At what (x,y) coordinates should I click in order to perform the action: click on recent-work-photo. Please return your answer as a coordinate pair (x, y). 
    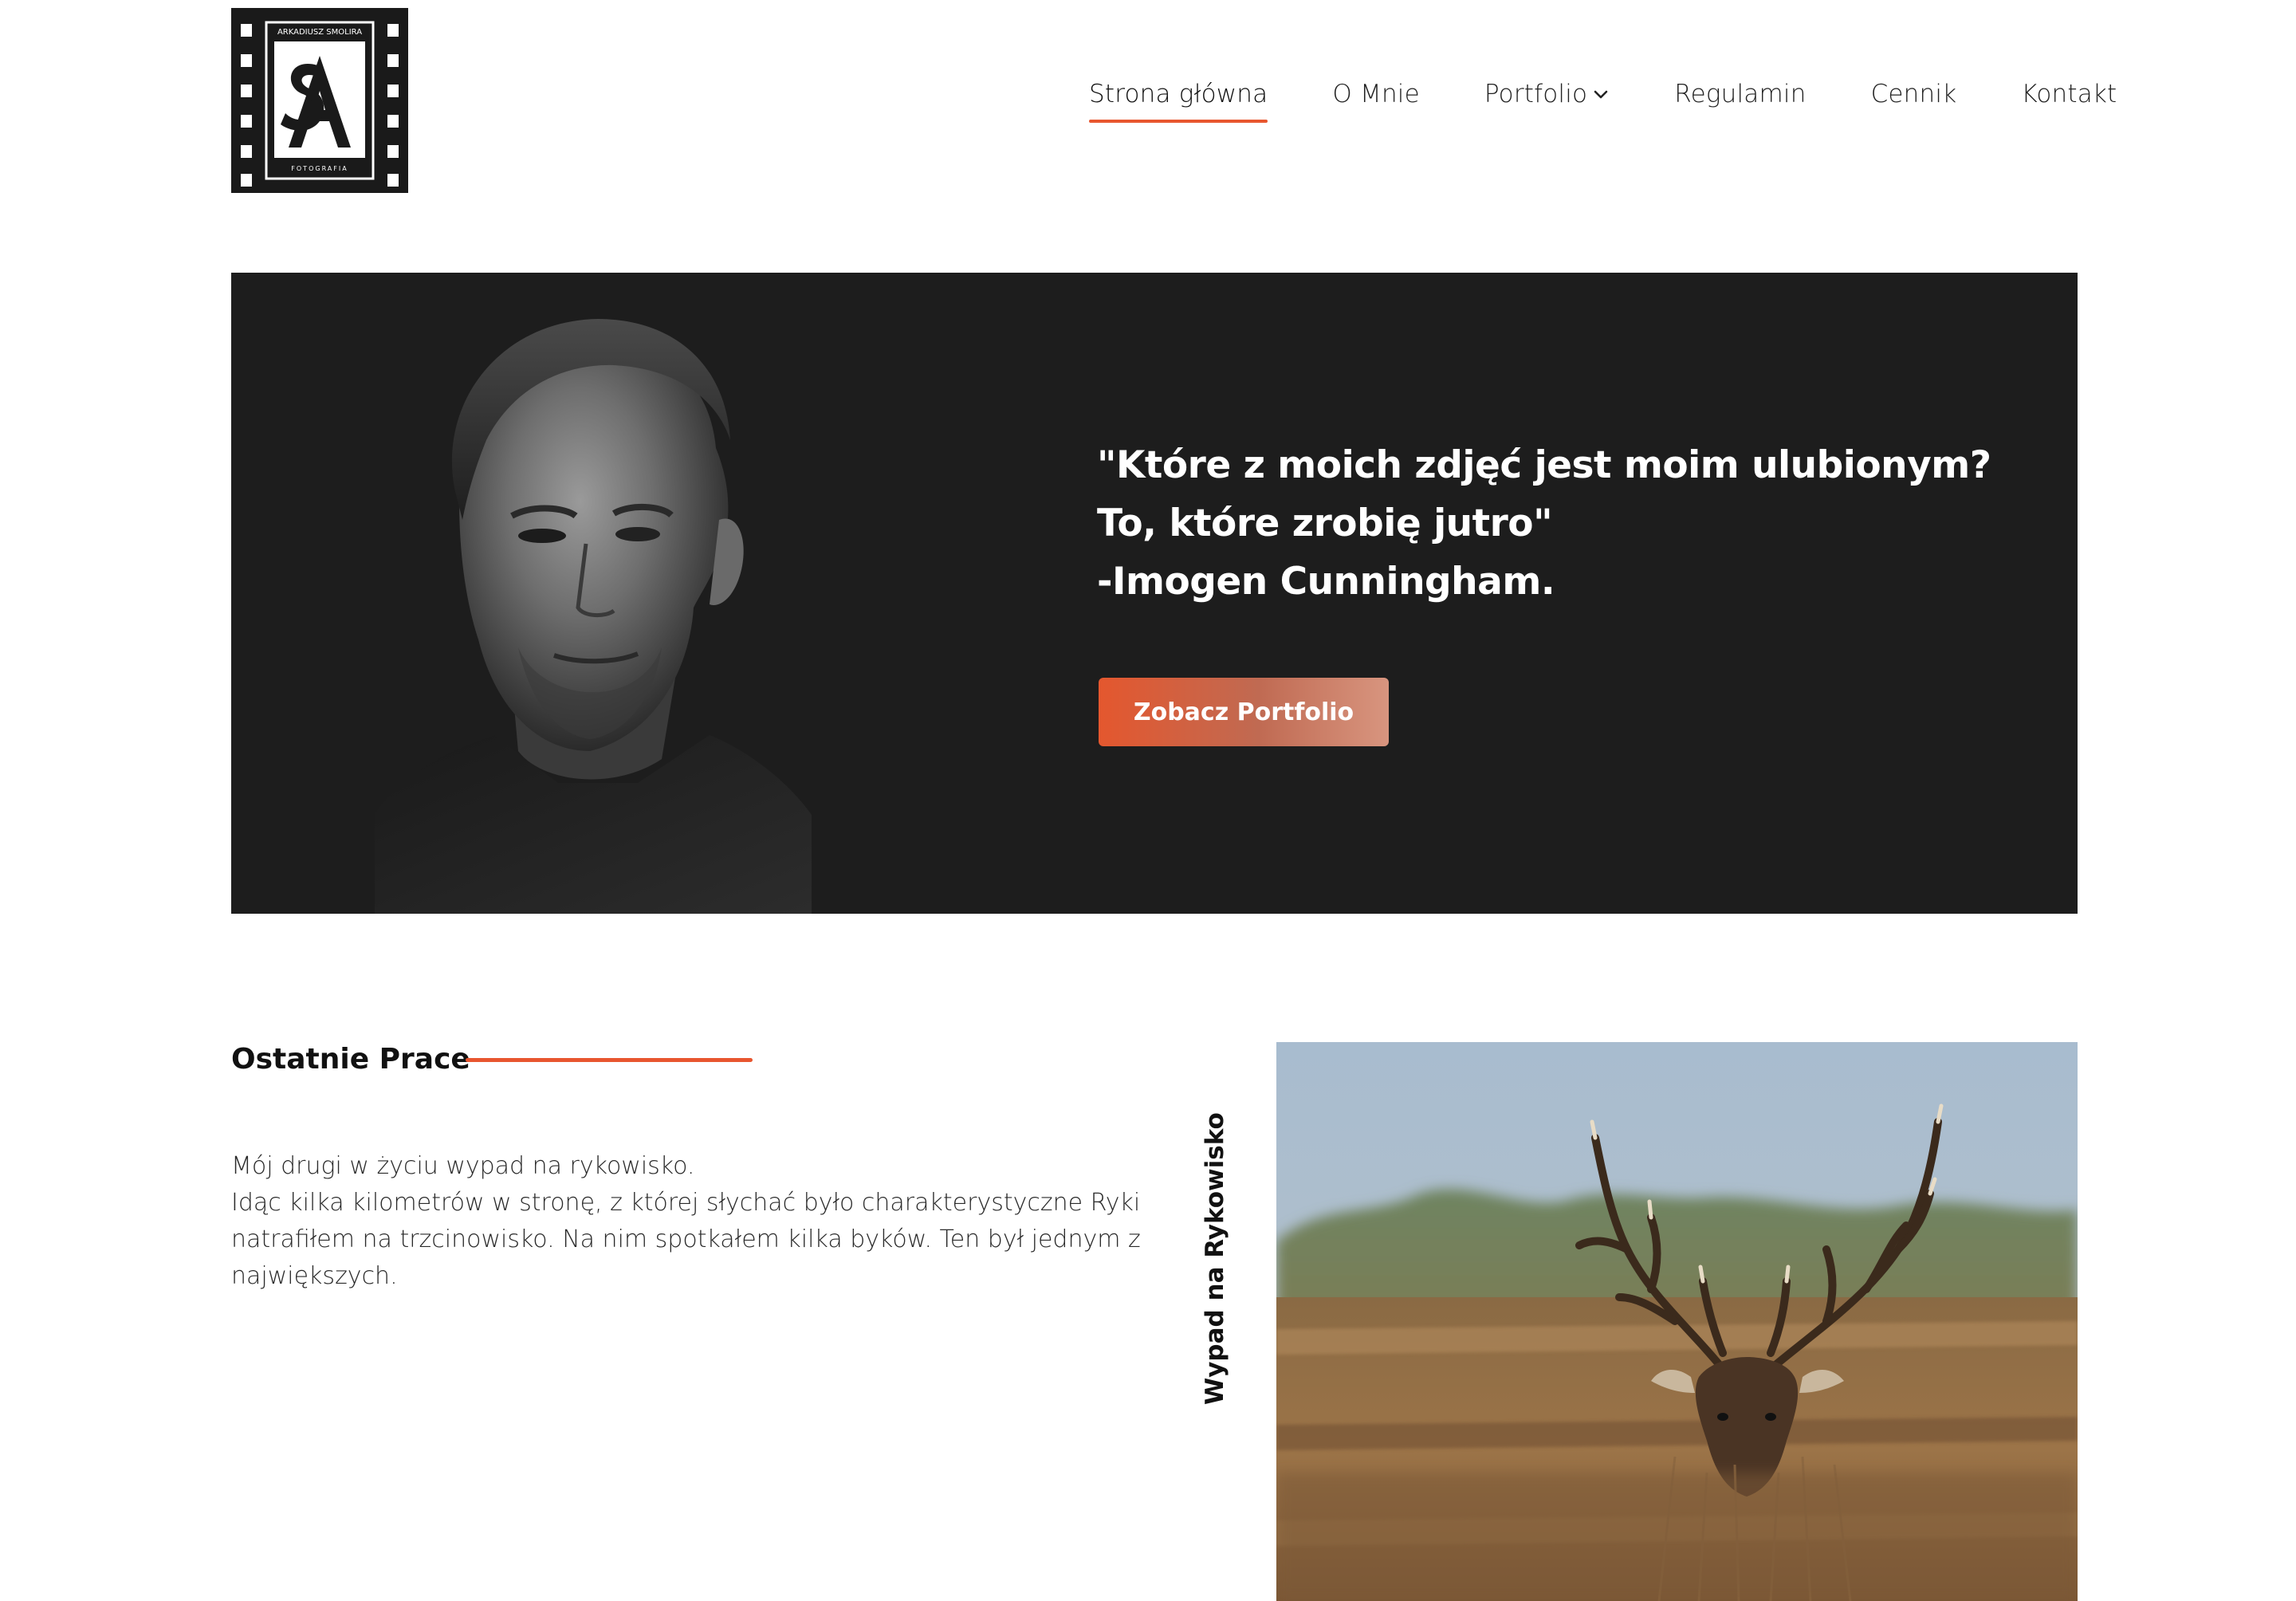
    Looking at the image, I should click on (1677, 1321).